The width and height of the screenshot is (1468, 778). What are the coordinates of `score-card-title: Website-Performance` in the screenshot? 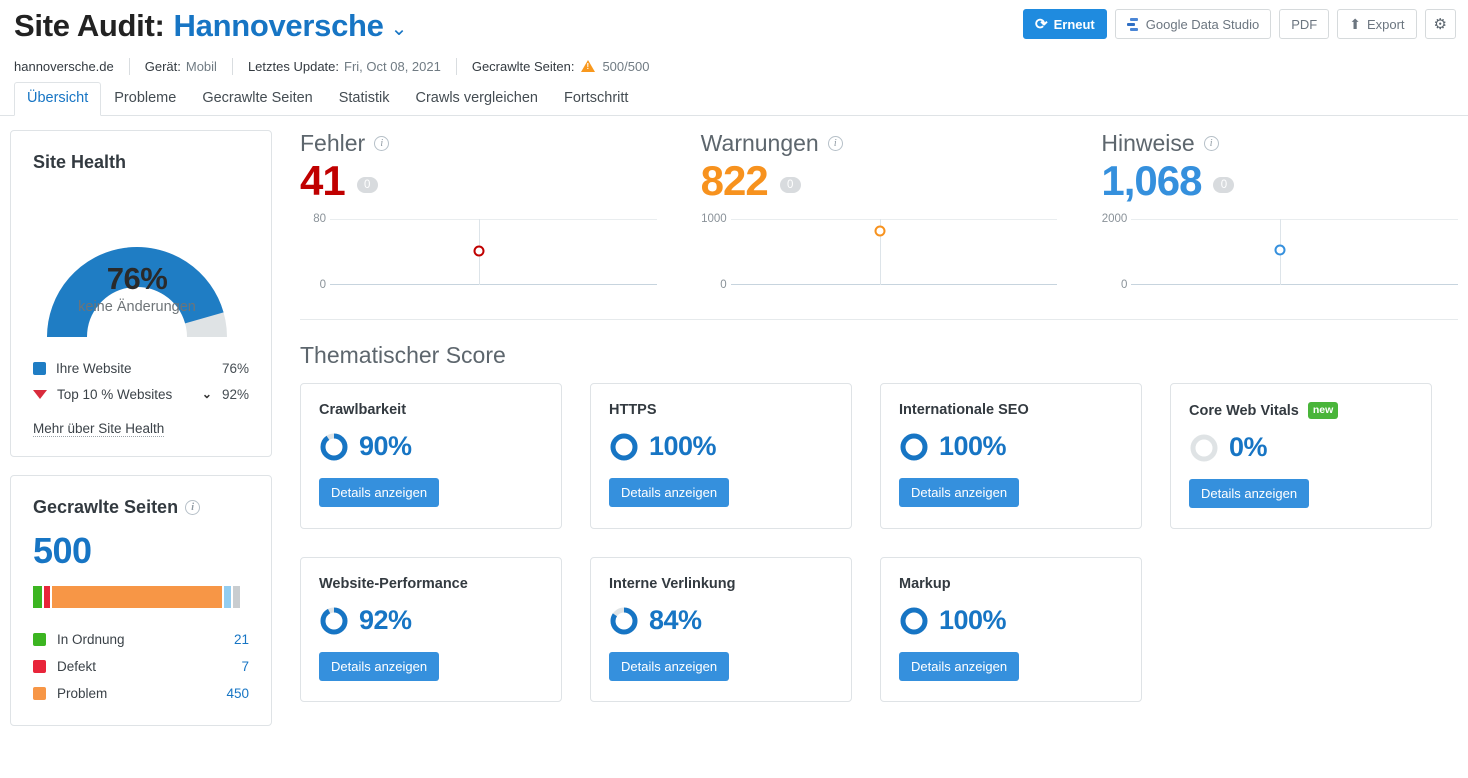 It's located at (431, 584).